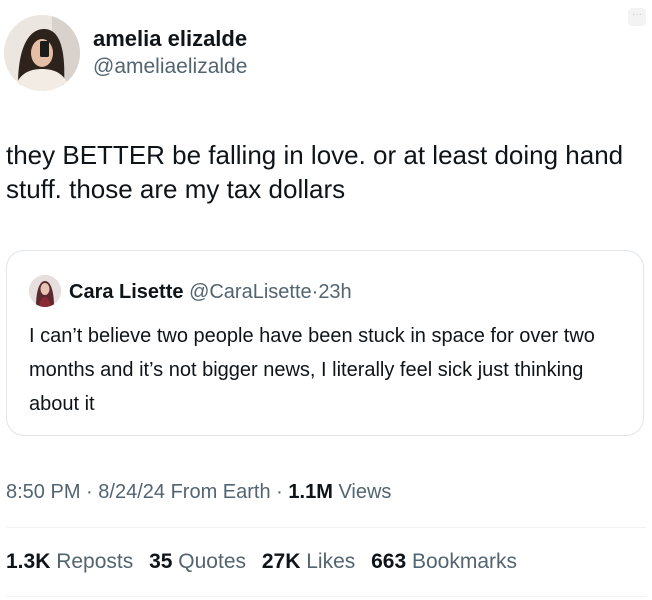 The width and height of the screenshot is (652, 600). Describe the element at coordinates (212, 561) in the screenshot. I see `quotes-label: Quotes` at that location.